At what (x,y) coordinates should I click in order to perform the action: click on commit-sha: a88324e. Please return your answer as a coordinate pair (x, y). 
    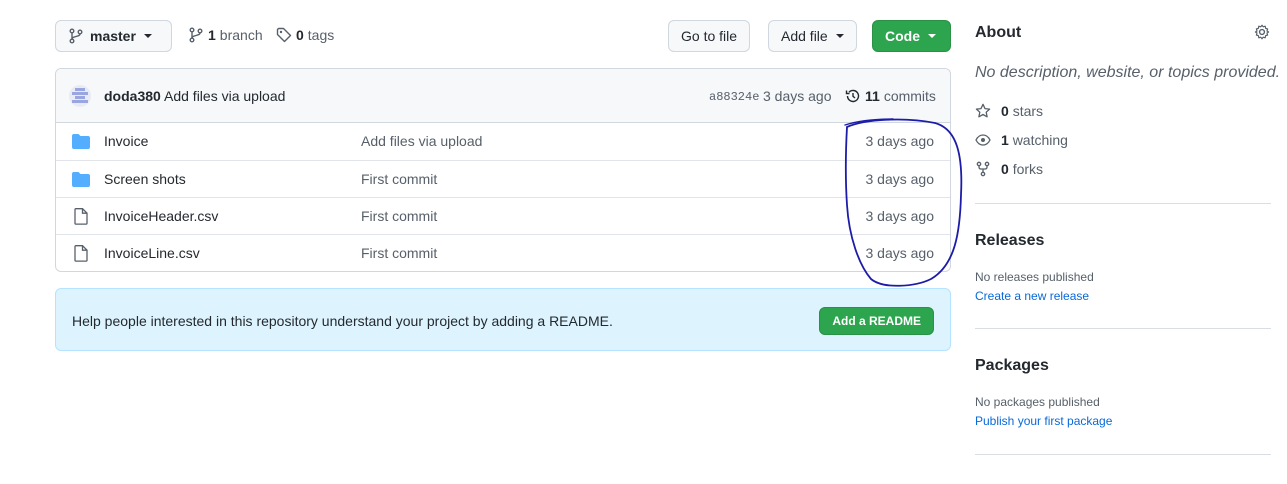
    Looking at the image, I should click on (734, 97).